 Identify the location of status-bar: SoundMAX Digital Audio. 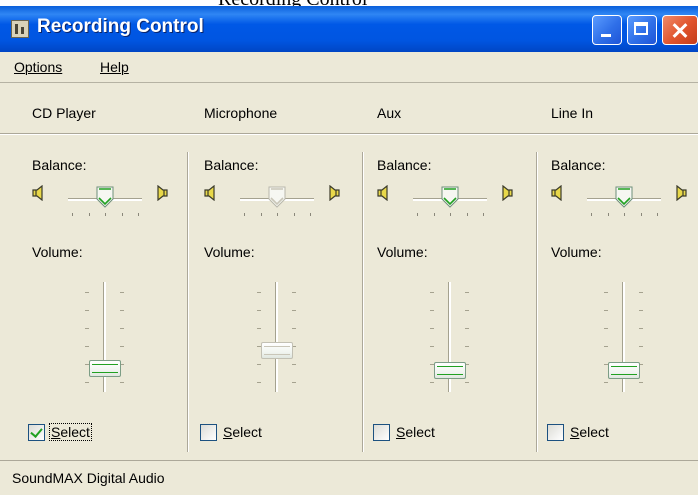
(349, 477).